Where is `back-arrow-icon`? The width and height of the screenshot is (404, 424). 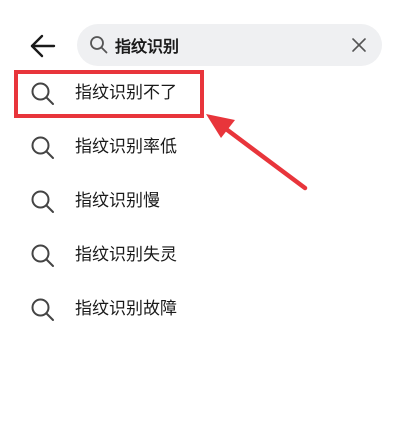
back-arrow-icon is located at coordinates (42, 46).